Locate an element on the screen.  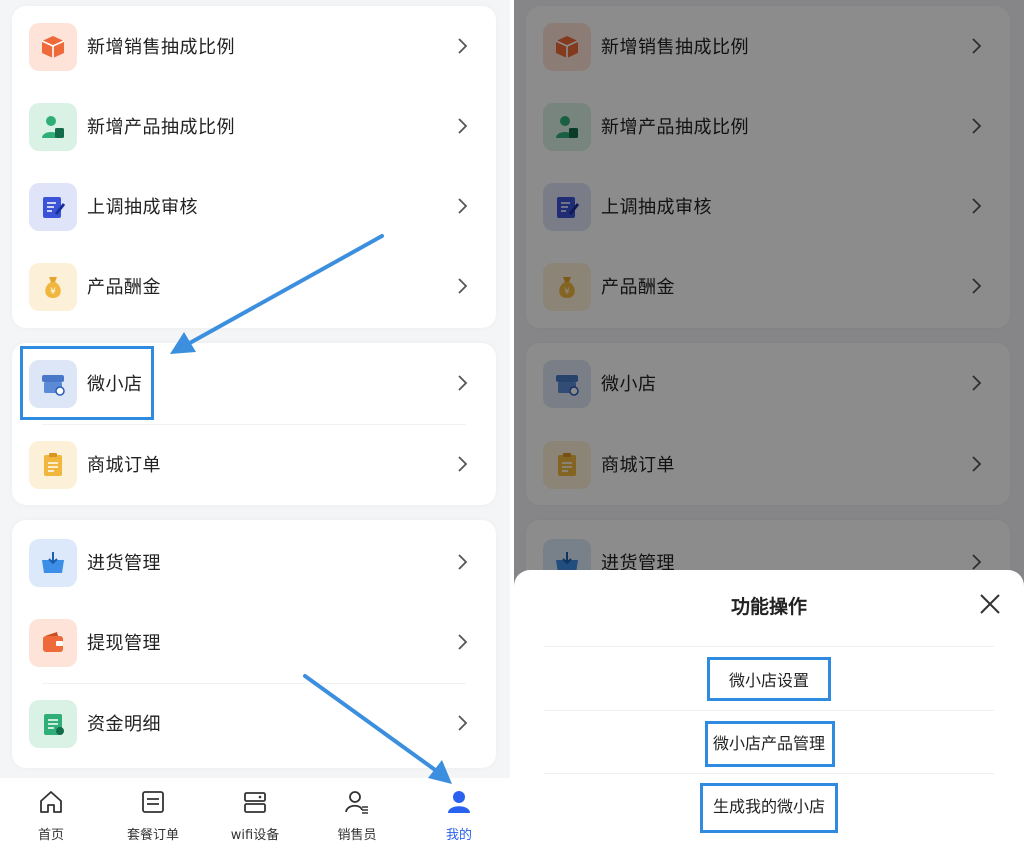
close-icon is located at coordinates (990, 604).